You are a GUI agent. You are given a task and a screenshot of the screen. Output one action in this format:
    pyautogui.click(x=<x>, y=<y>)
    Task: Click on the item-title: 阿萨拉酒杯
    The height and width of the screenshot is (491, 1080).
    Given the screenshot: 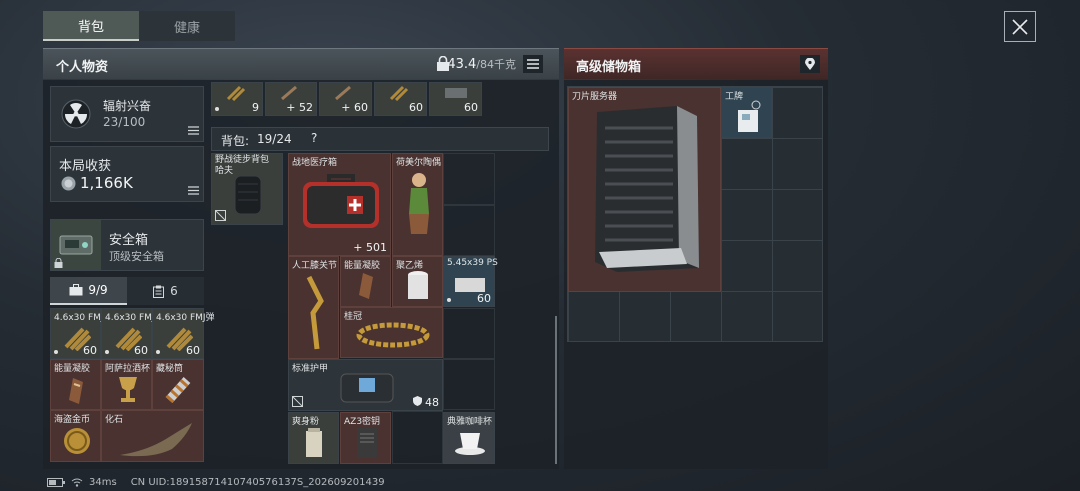 What is the action you would take?
    pyautogui.click(x=128, y=369)
    